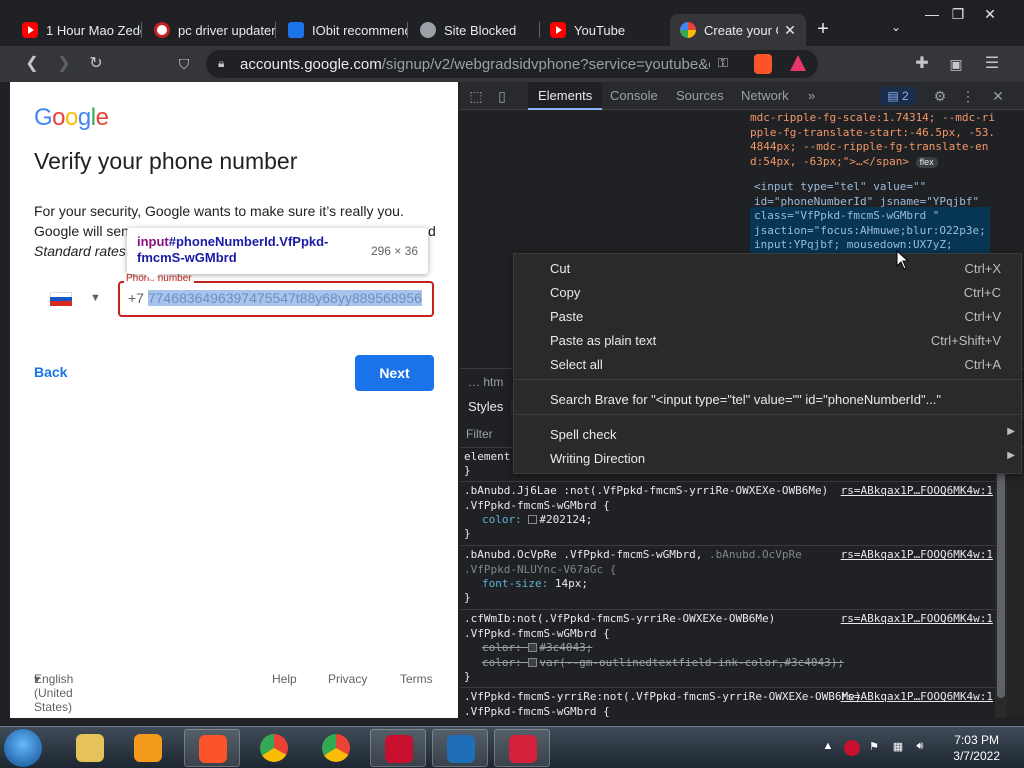  What do you see at coordinates (852, 748) in the screenshot?
I see `iobit-tray-icon` at bounding box center [852, 748].